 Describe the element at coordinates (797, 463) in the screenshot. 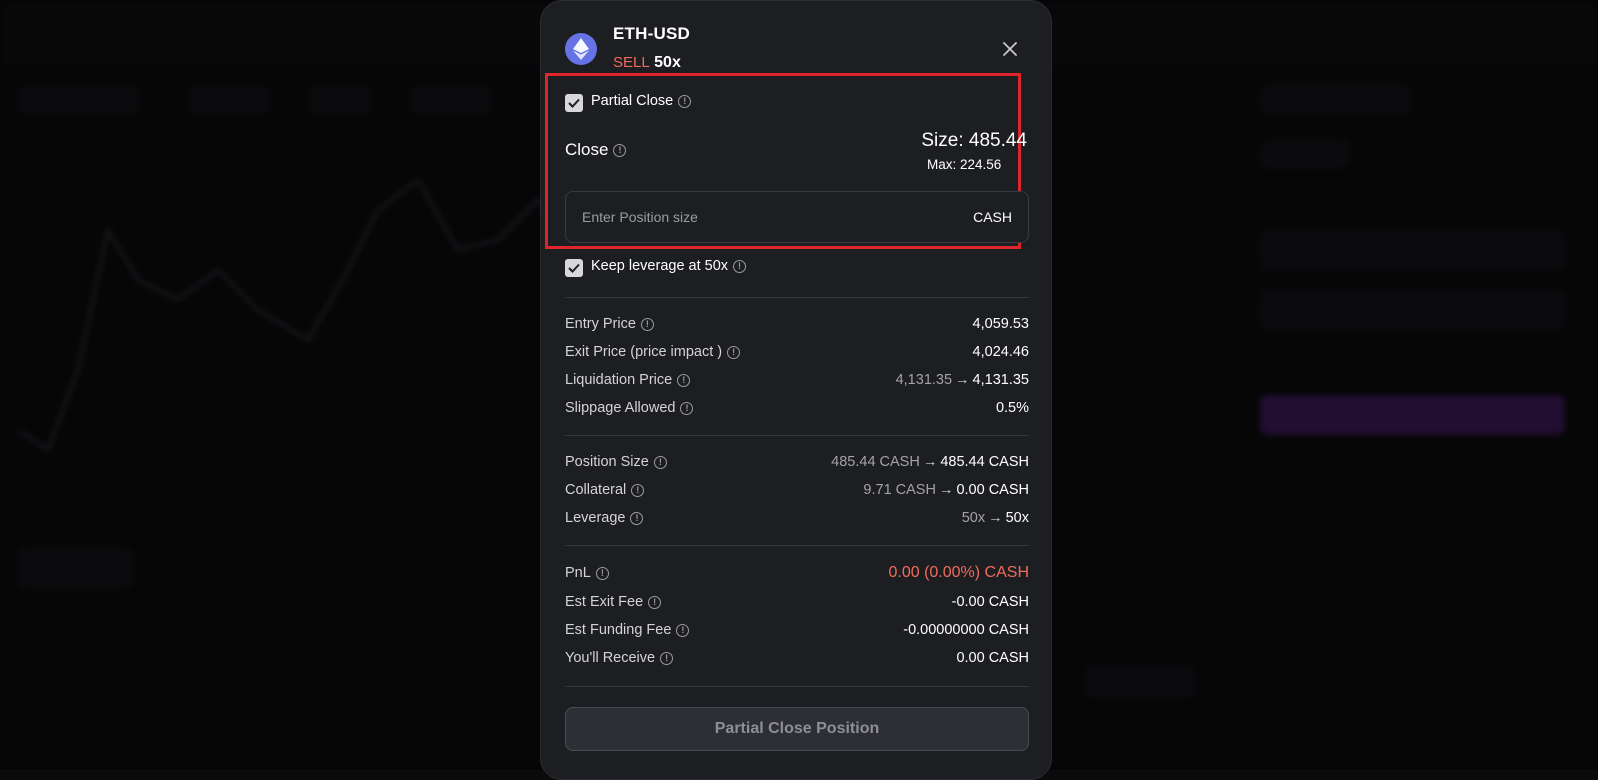

I see `position-size-row: Position Size! 485.44 CASH→485.44 CASH` at that location.